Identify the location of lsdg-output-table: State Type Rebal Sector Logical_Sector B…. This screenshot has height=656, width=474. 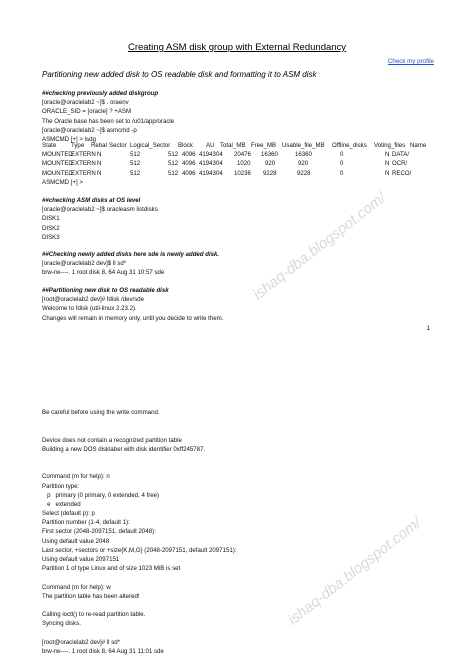
(242, 164).